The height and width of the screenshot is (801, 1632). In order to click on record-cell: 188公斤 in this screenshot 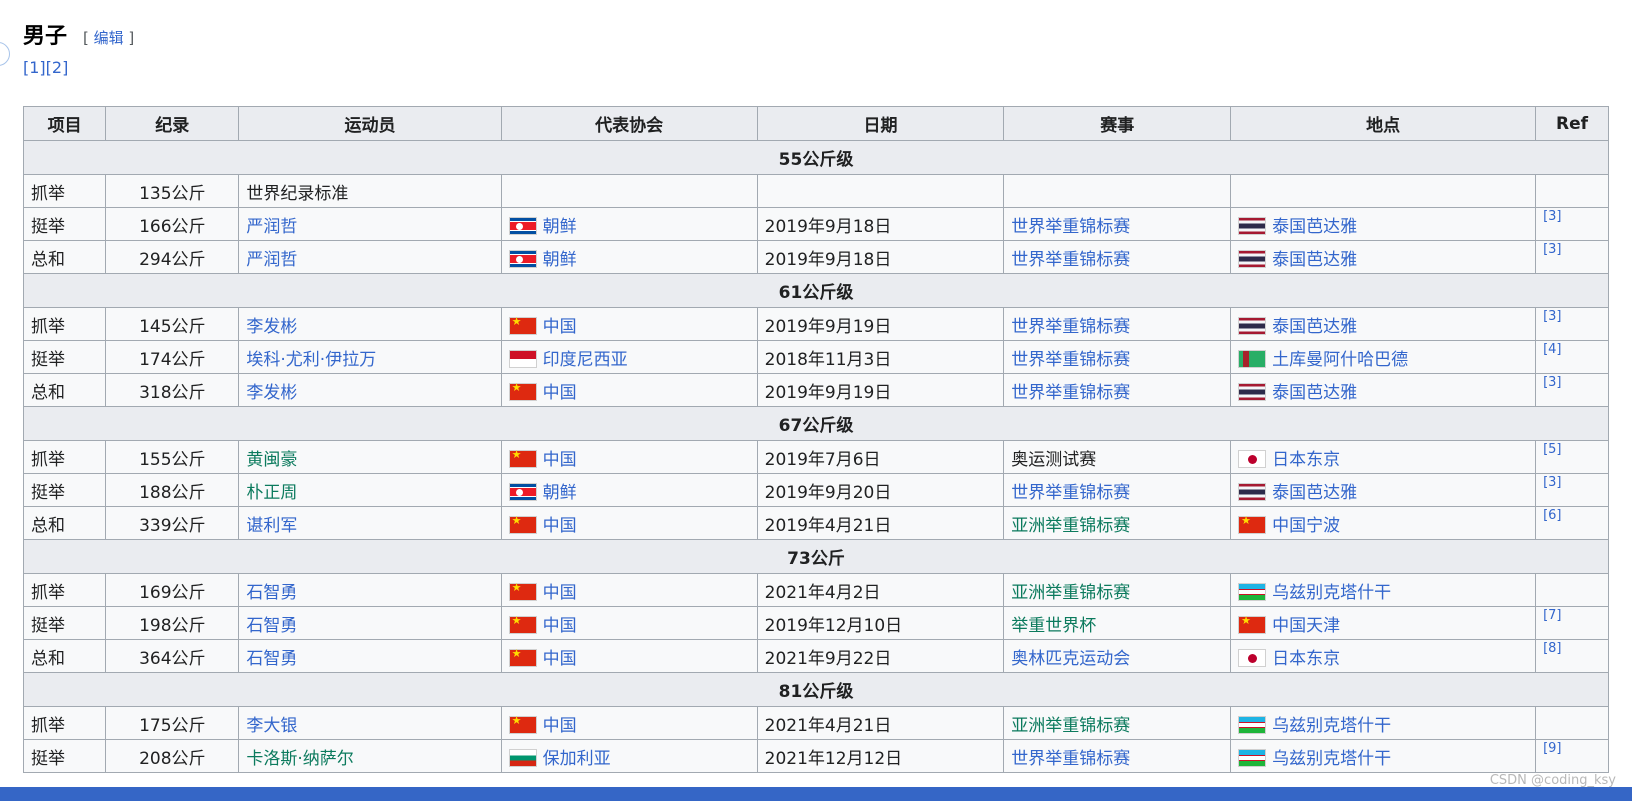, I will do `click(172, 490)`.